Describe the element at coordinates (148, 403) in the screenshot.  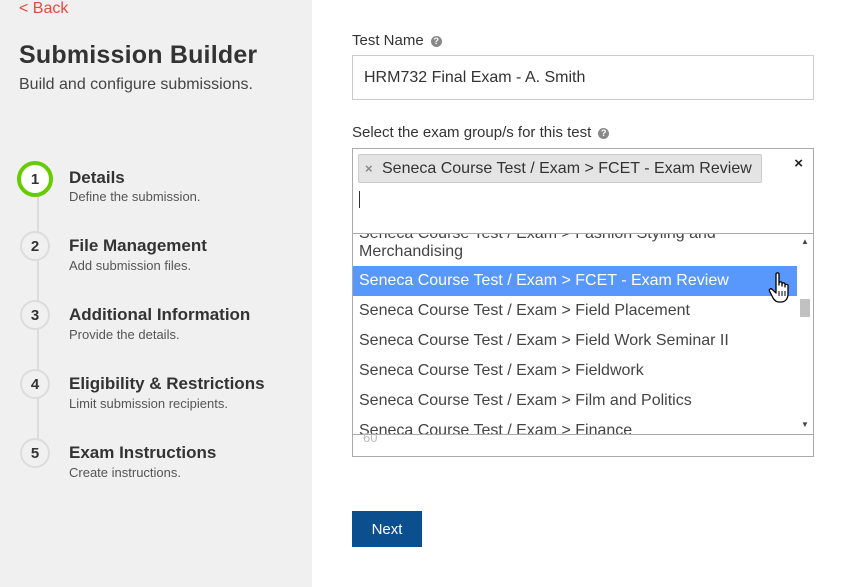
I see `step-description: Limit submission recipients.` at that location.